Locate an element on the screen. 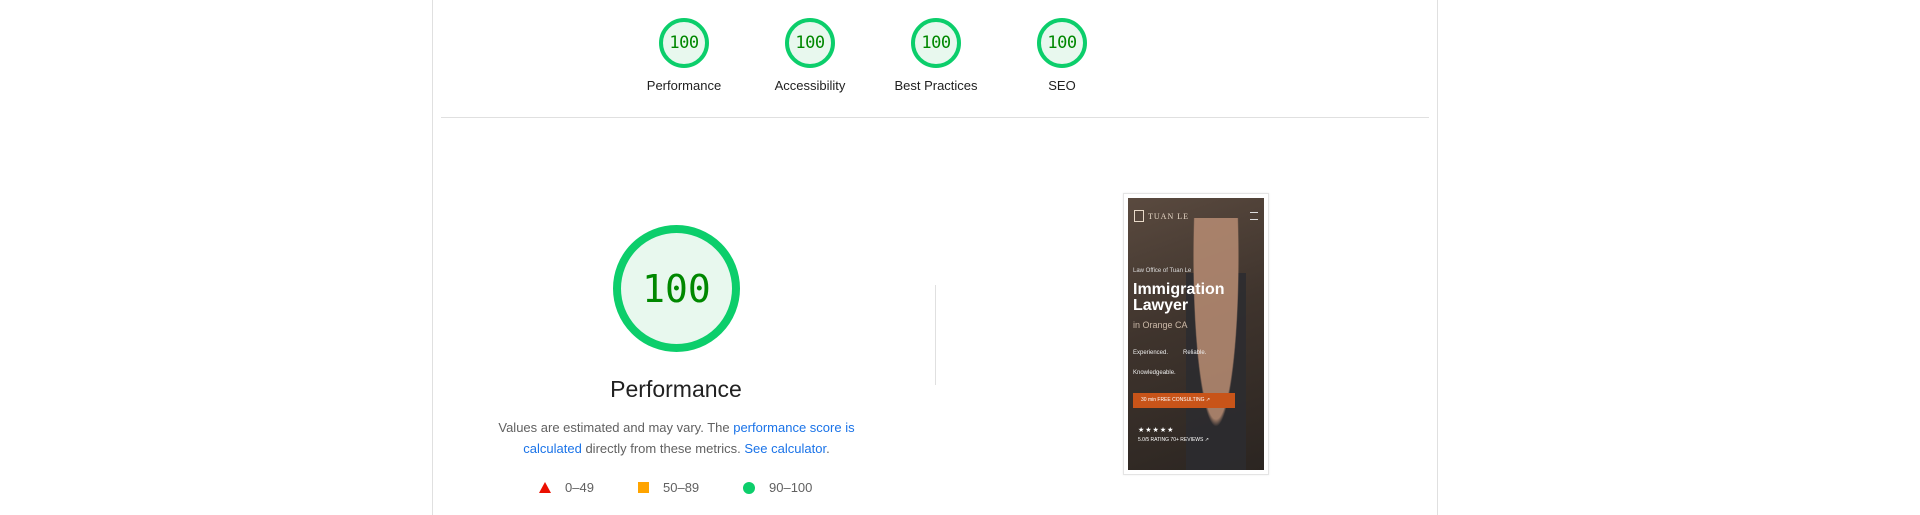  legend-fail: 0–49 is located at coordinates (566, 487).